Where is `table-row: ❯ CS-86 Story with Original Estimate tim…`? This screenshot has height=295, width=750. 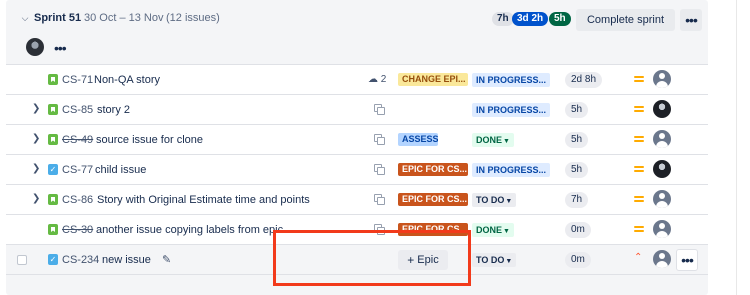
table-row: ❯ CS-86 Story with Original Estimate tim… is located at coordinates (357, 200).